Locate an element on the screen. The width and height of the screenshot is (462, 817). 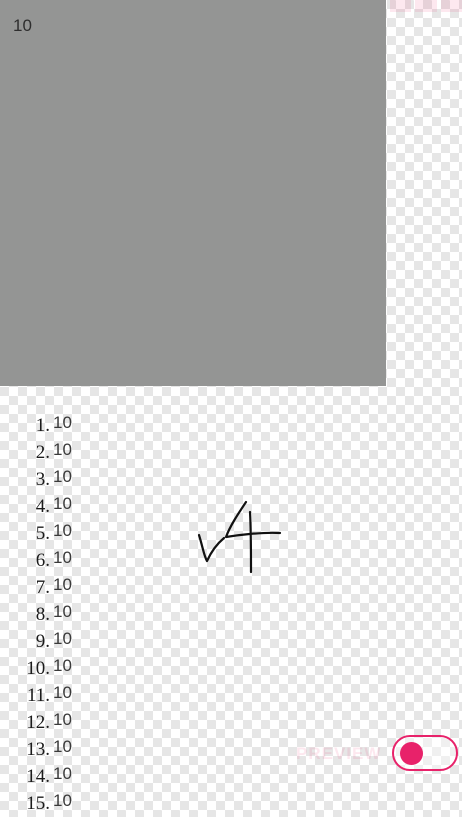
list-item: 10. 10 is located at coordinates (49, 667).